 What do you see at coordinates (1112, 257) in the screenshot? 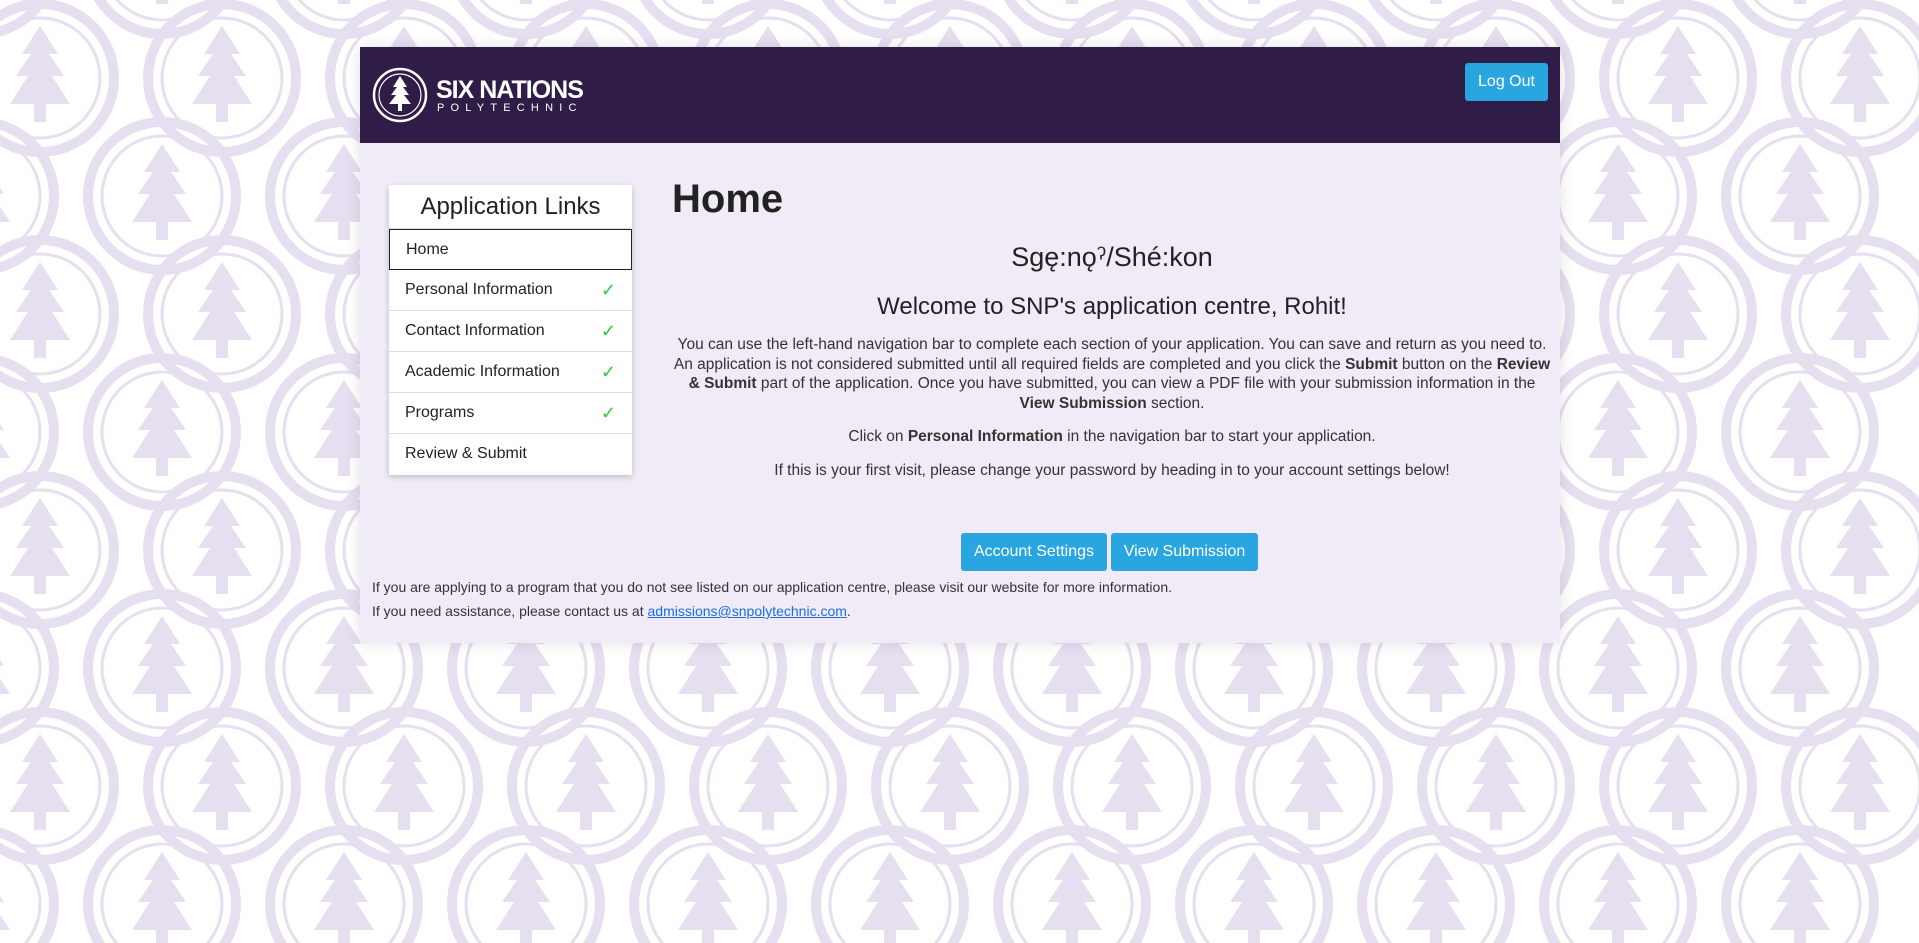
I see `greeting-heading: Sgę:nǫˀ/Shé:kon` at bounding box center [1112, 257].